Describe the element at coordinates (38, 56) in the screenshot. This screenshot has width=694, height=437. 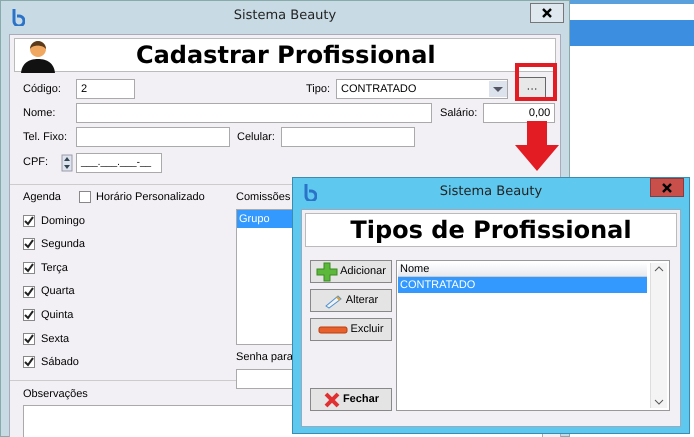
I see `person-icon` at that location.